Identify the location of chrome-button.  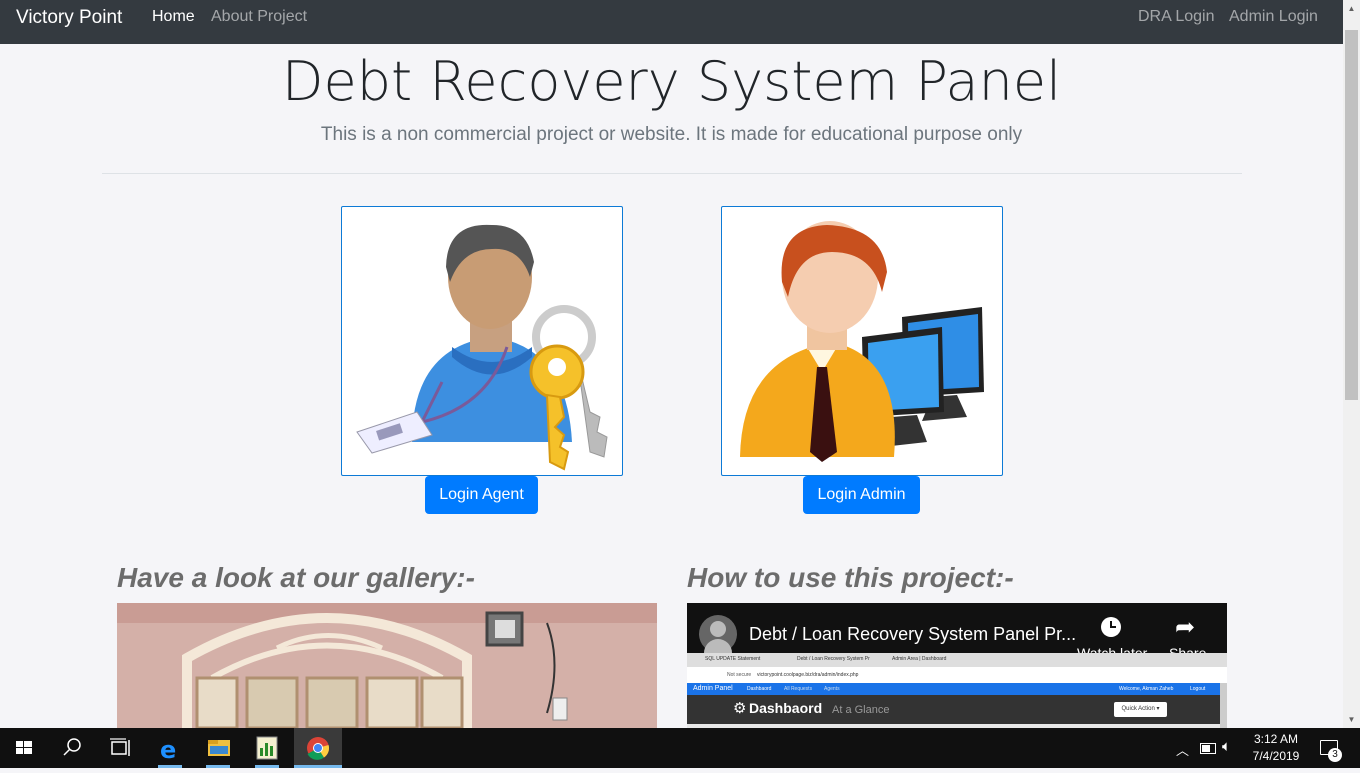
(318, 748).